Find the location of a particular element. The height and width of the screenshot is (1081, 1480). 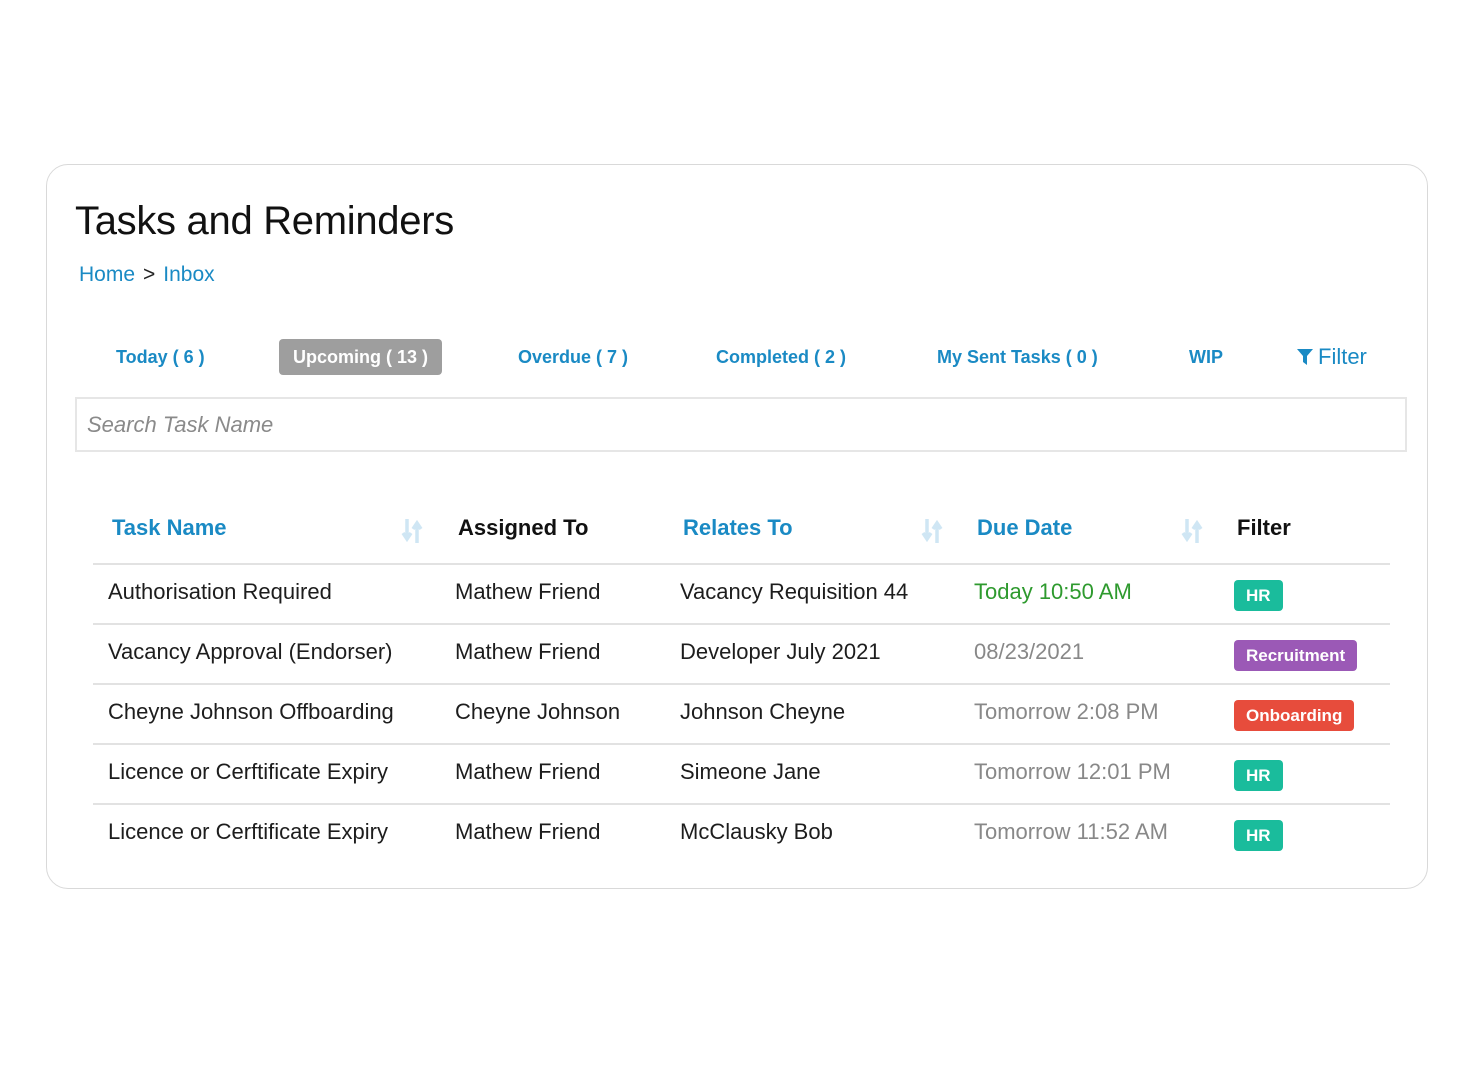

cell-relates-to: Simeone Jane is located at coordinates (750, 771).